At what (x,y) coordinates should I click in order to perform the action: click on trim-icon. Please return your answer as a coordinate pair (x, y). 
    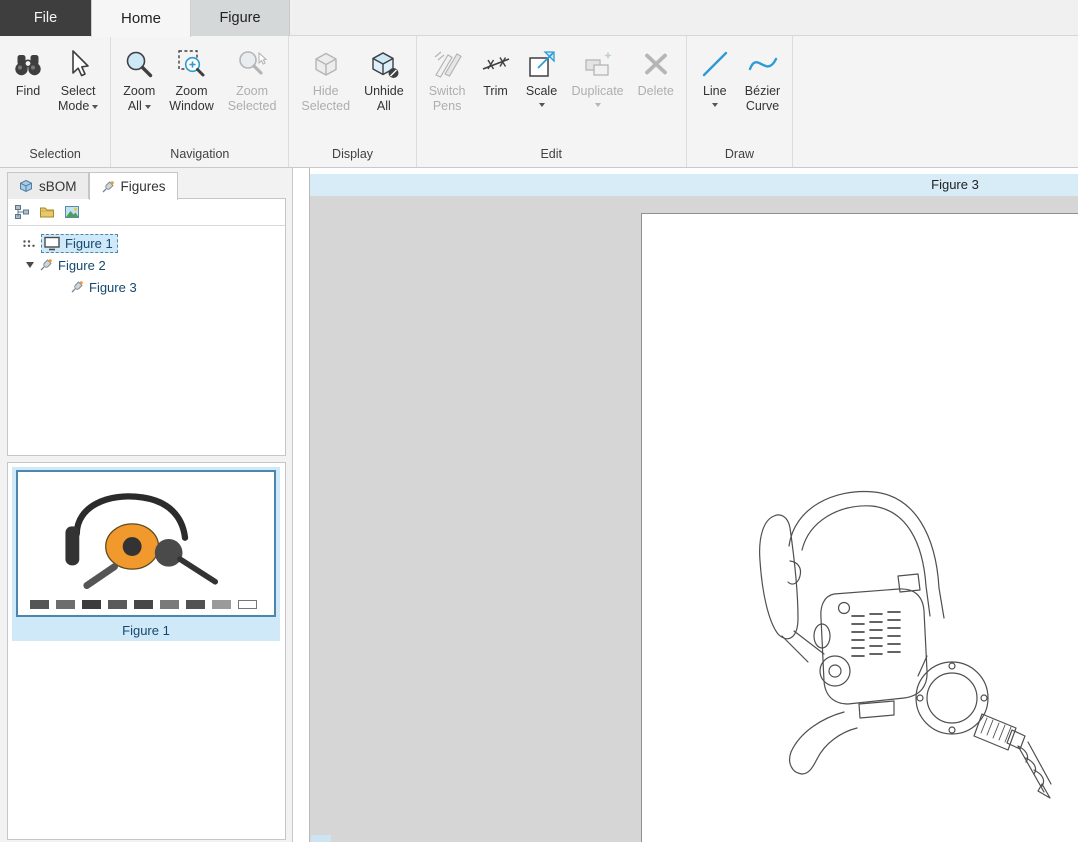
    Looking at the image, I should click on (496, 64).